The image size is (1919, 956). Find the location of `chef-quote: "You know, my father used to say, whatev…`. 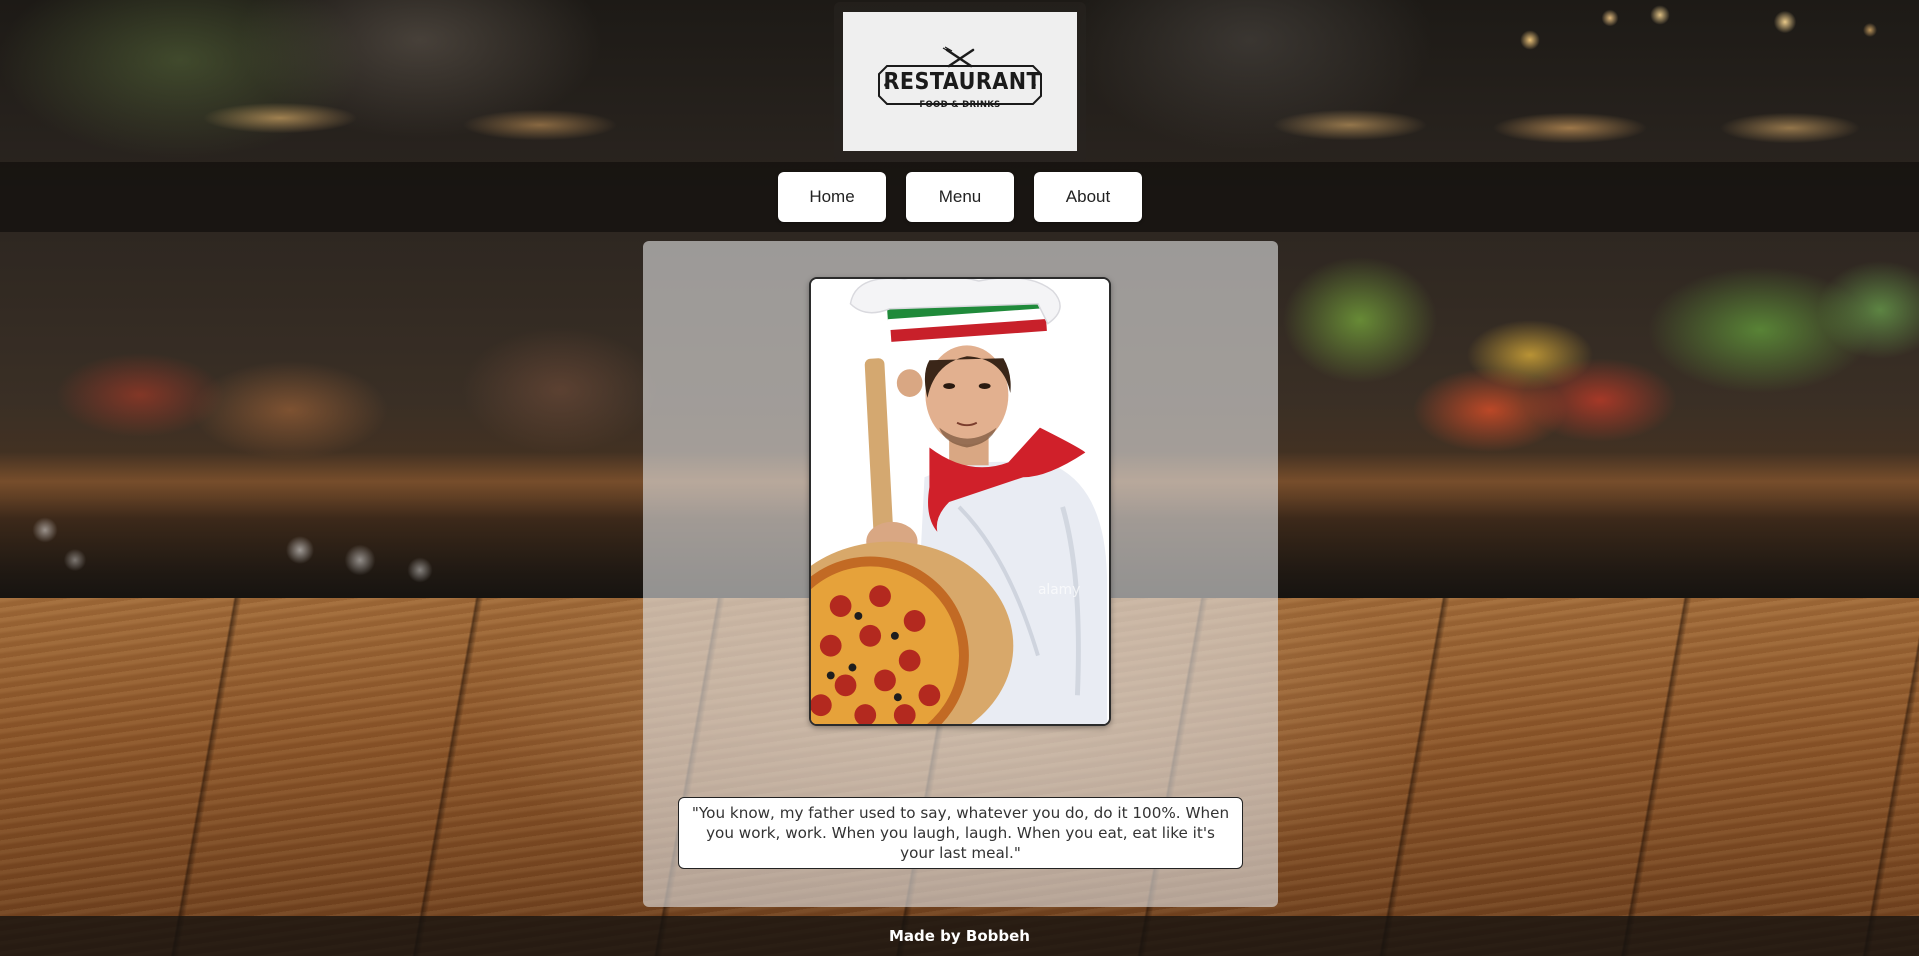

chef-quote: "You know, my father used to say, whatev… is located at coordinates (960, 833).